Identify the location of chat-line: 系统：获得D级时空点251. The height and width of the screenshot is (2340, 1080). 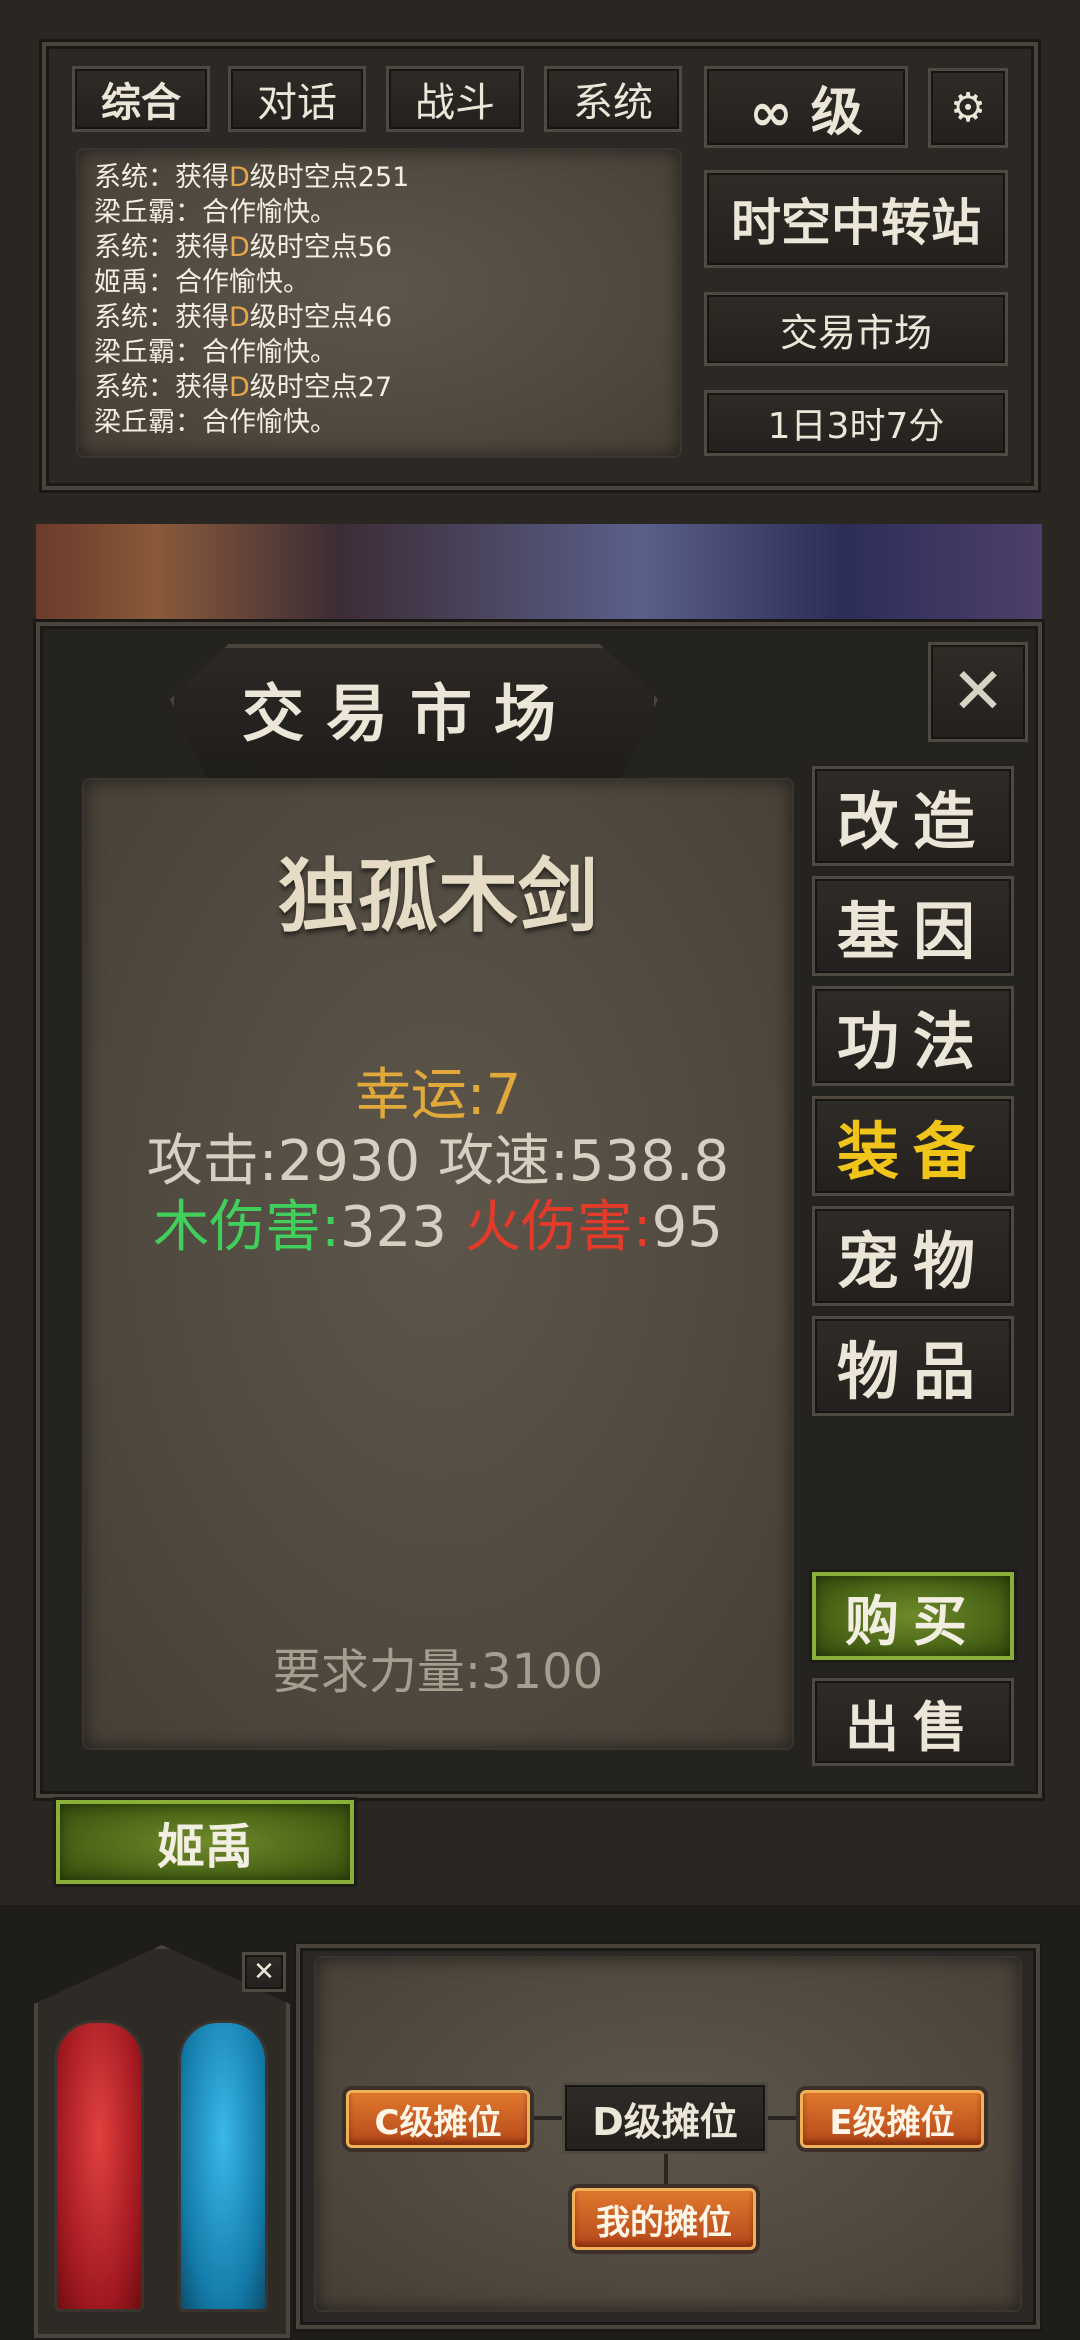
(387, 177).